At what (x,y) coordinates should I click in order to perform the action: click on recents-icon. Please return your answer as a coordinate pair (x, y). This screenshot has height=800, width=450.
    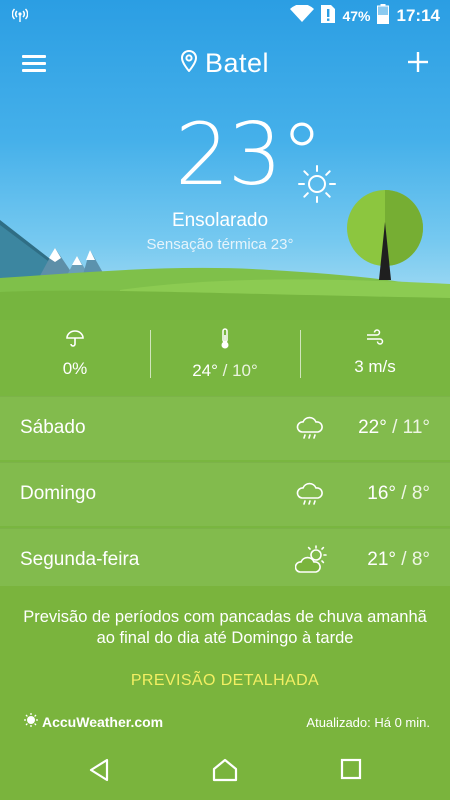
    Looking at the image, I should click on (351, 771).